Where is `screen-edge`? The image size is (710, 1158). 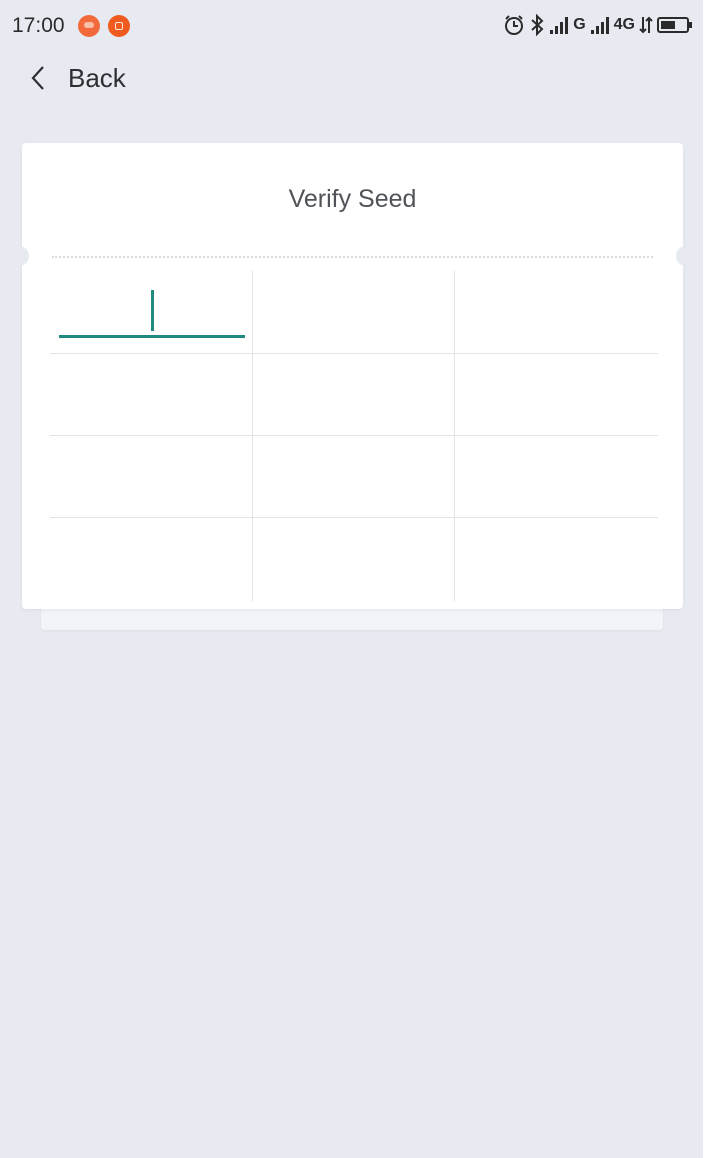
screen-edge is located at coordinates (706, 579).